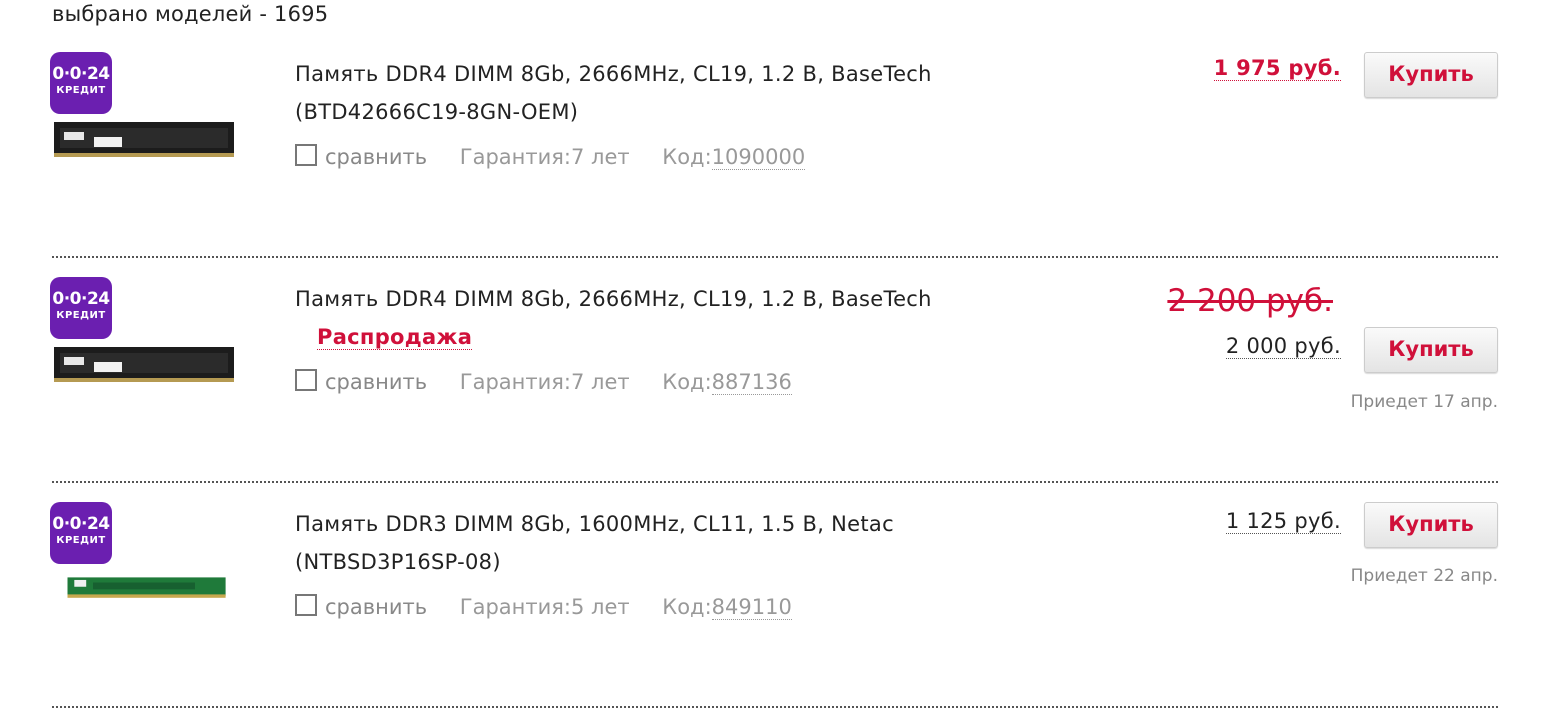 The height and width of the screenshot is (727, 1565). Describe the element at coordinates (1283, 521) in the screenshot. I see `product-price: 1 125 руб.` at that location.